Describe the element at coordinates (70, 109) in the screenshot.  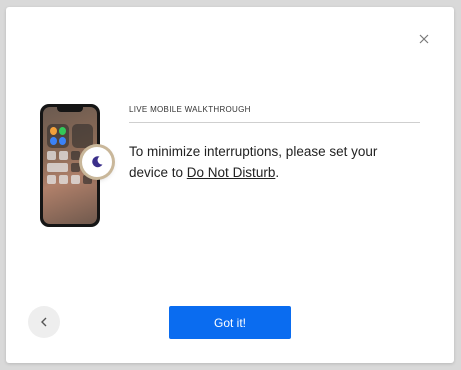
I see `phone-notch` at that location.